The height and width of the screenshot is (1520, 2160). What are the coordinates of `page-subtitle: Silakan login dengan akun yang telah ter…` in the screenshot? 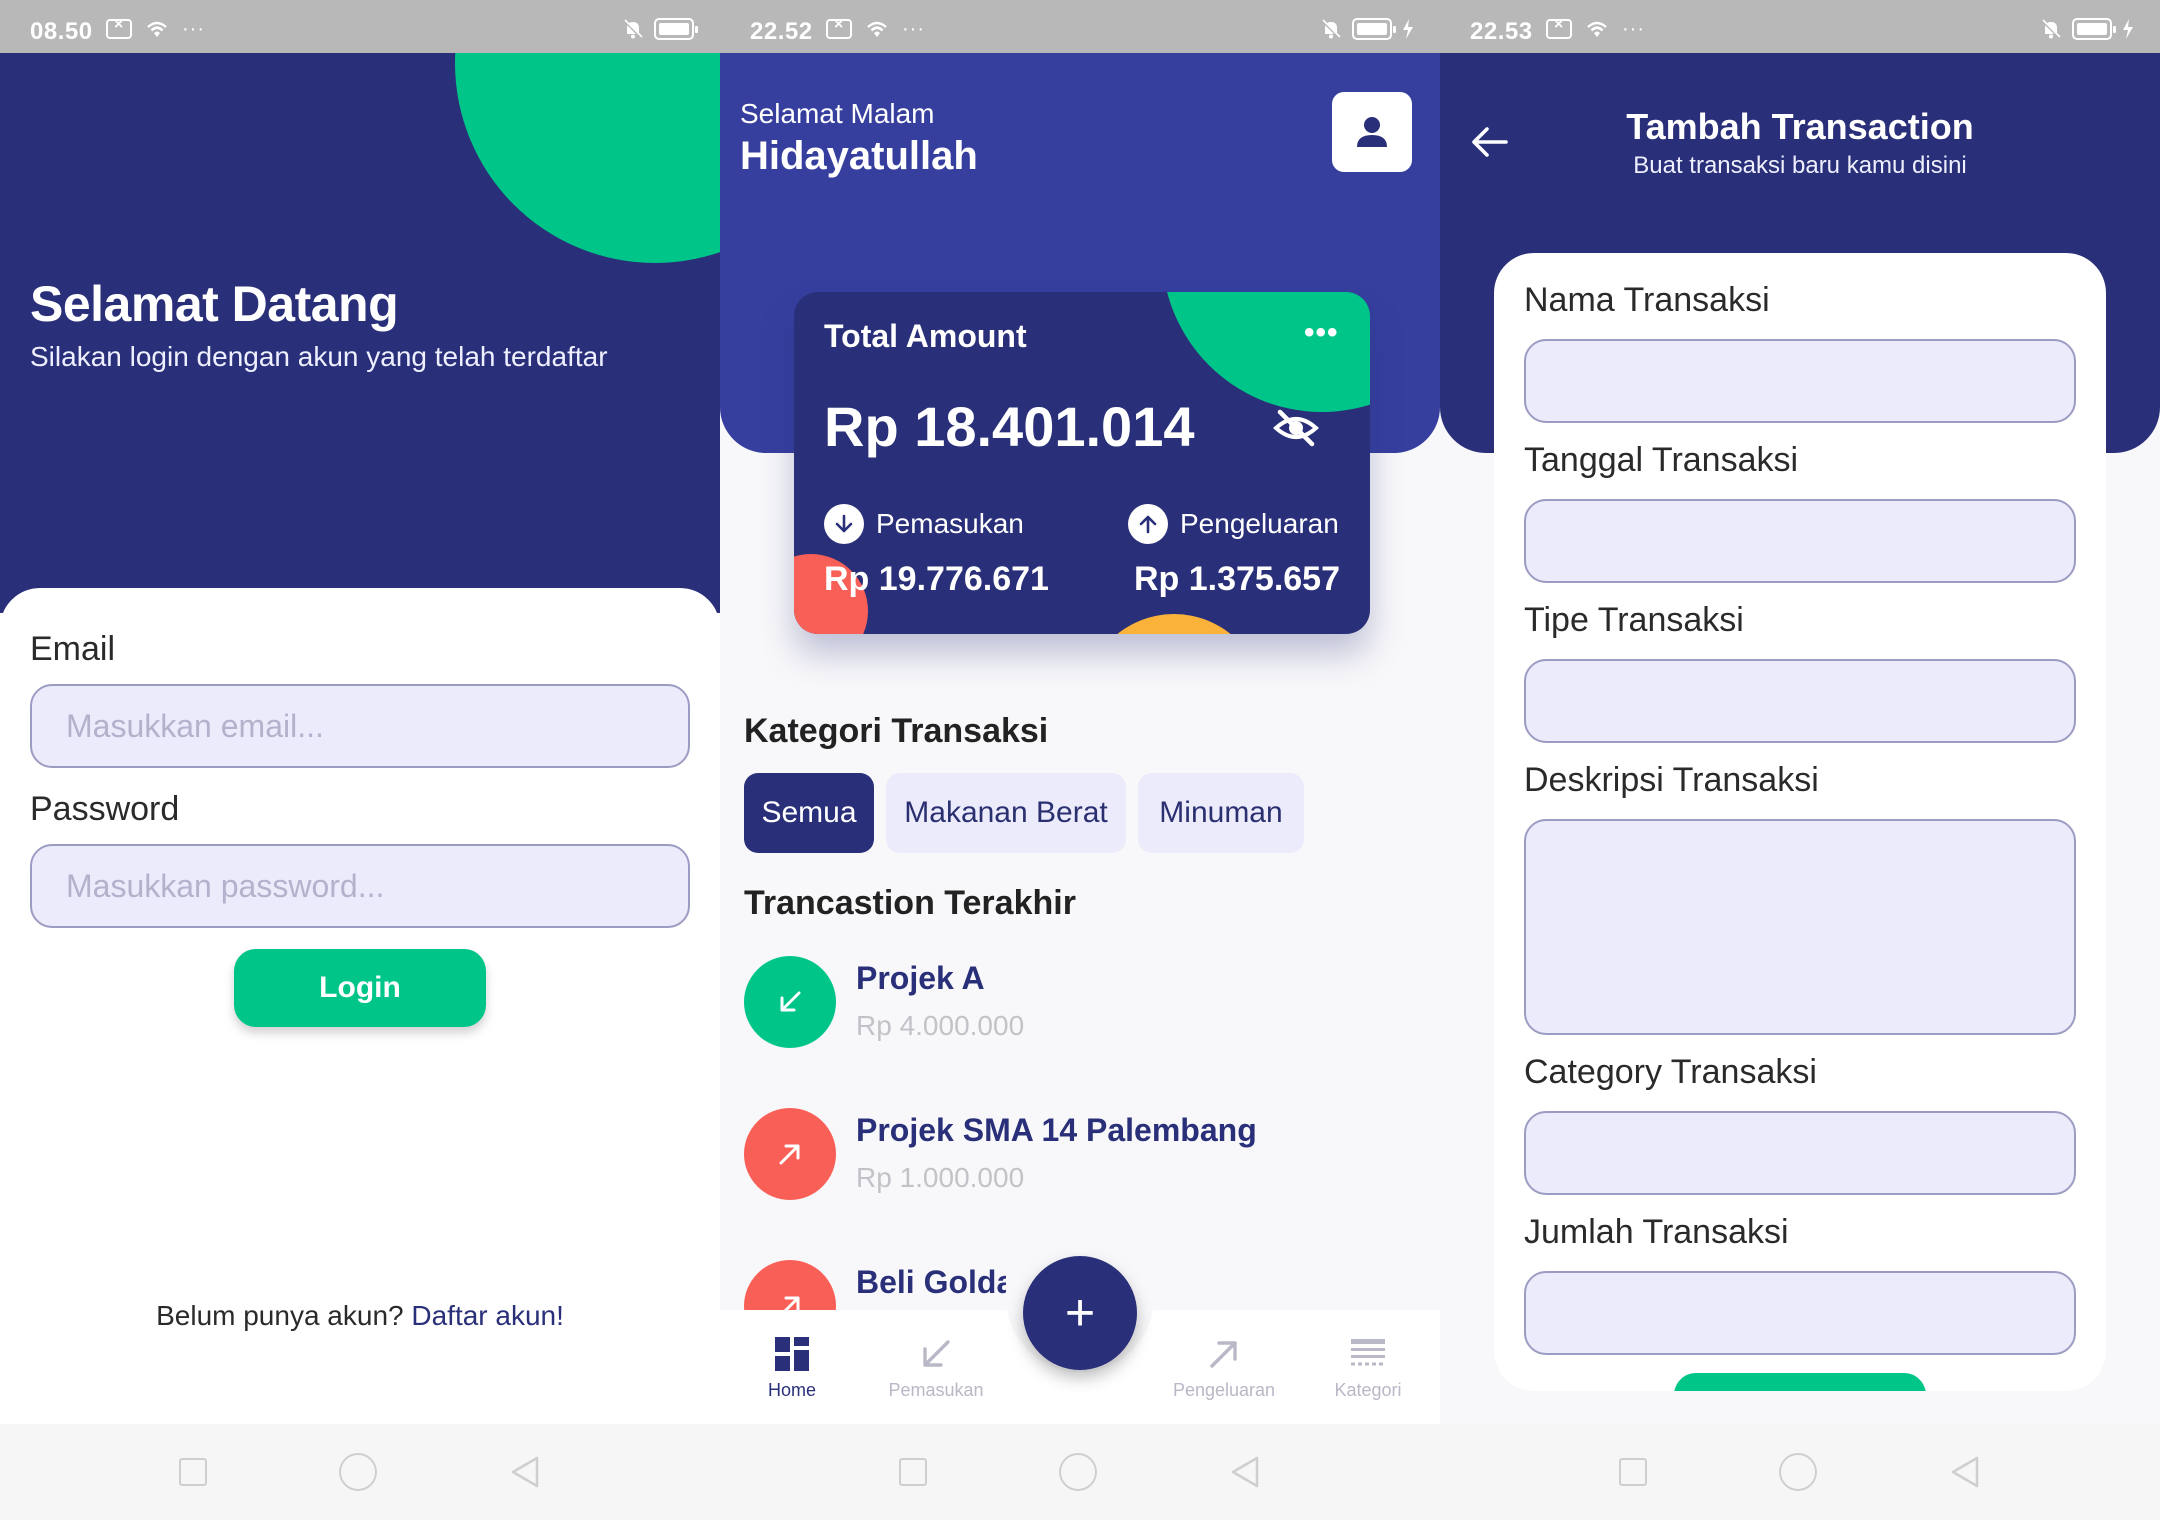 It's located at (319, 356).